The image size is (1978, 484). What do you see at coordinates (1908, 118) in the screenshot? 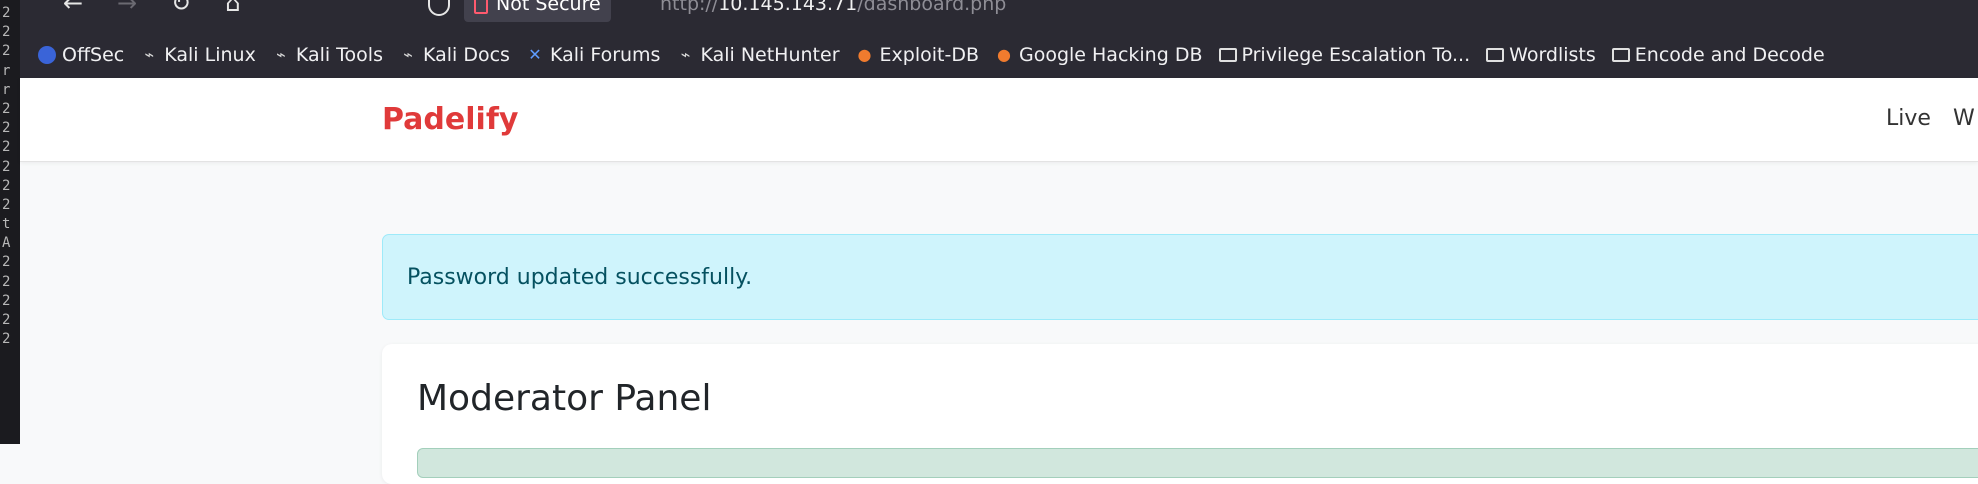
I see `nav-link-live: Live` at bounding box center [1908, 118].